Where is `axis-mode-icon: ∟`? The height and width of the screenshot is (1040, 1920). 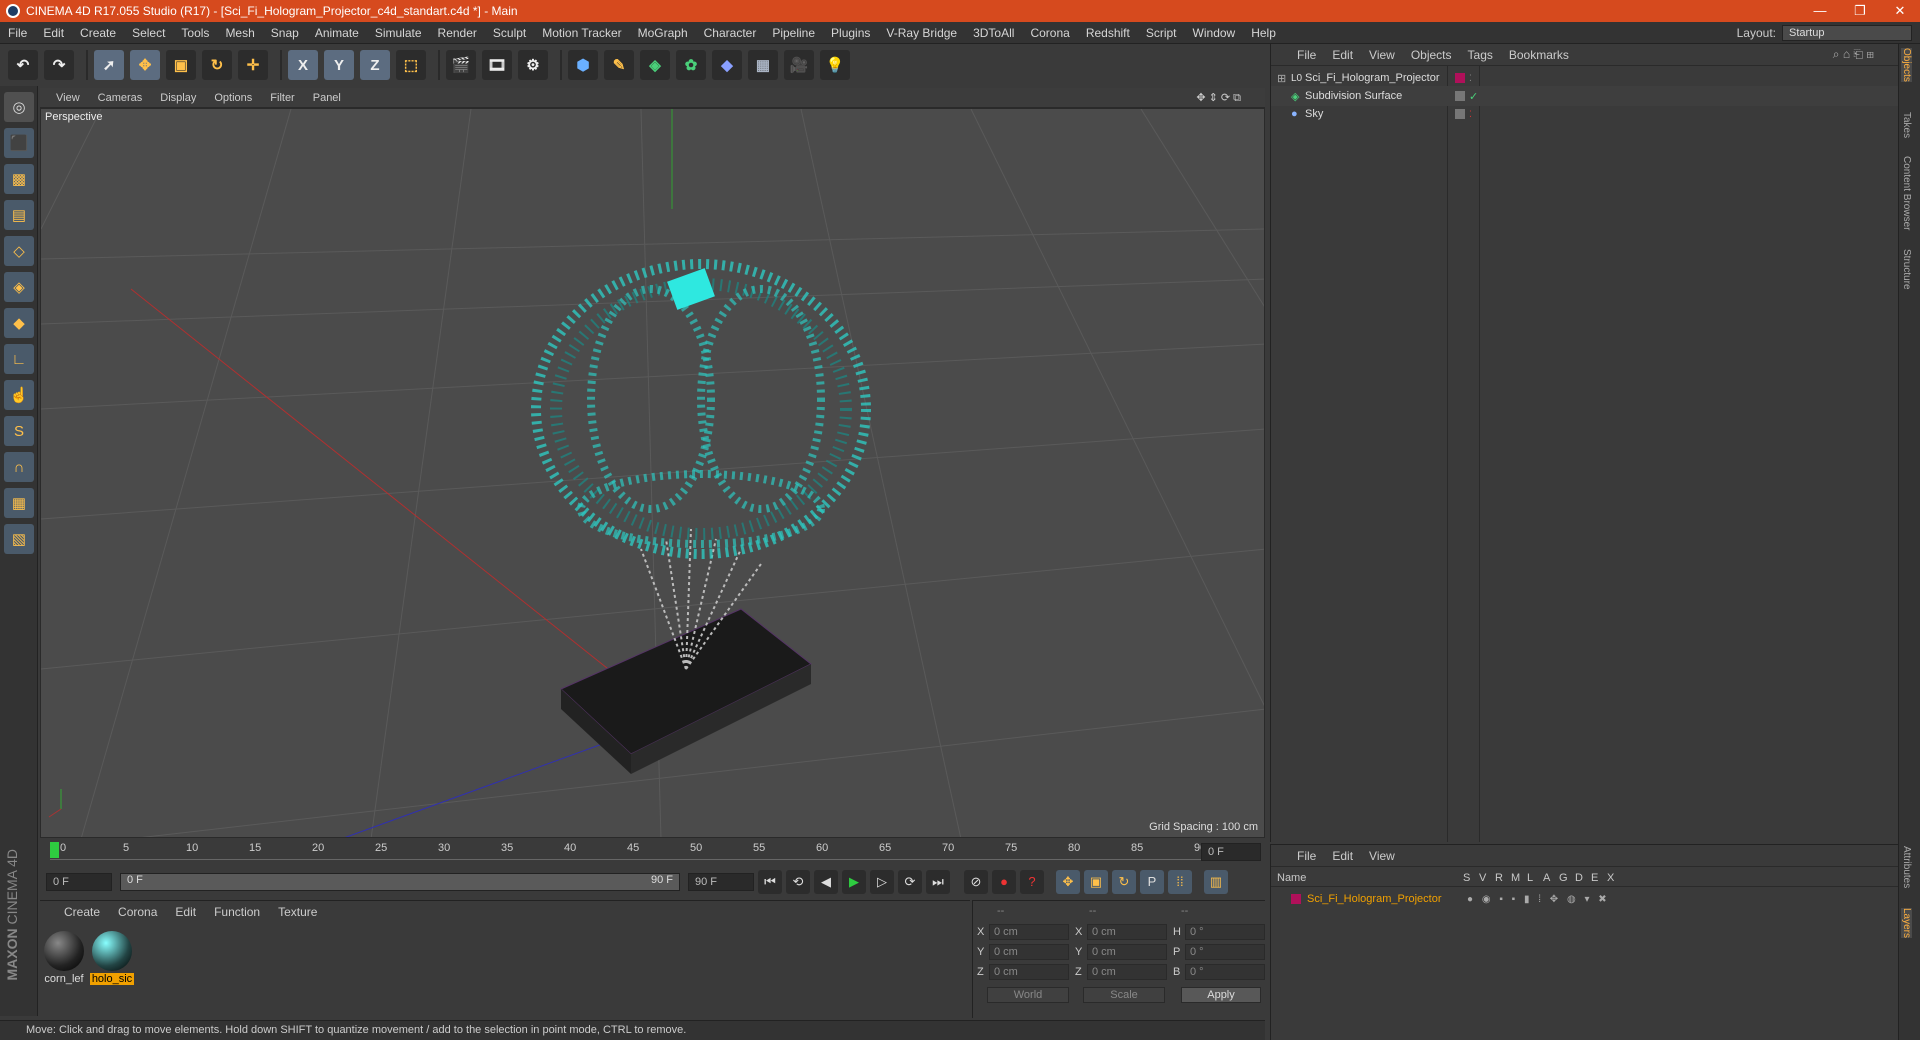 axis-mode-icon: ∟ is located at coordinates (19, 359).